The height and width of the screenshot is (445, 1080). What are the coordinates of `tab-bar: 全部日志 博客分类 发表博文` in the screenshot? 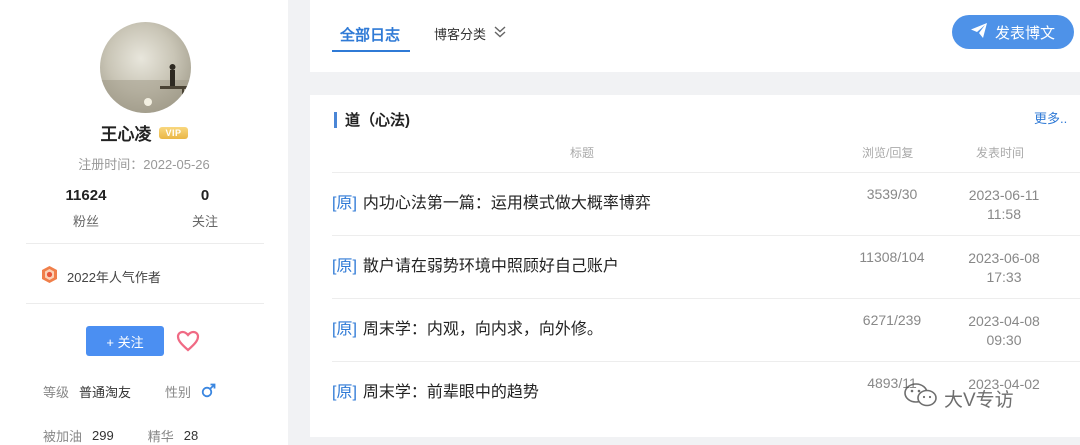 It's located at (695, 36).